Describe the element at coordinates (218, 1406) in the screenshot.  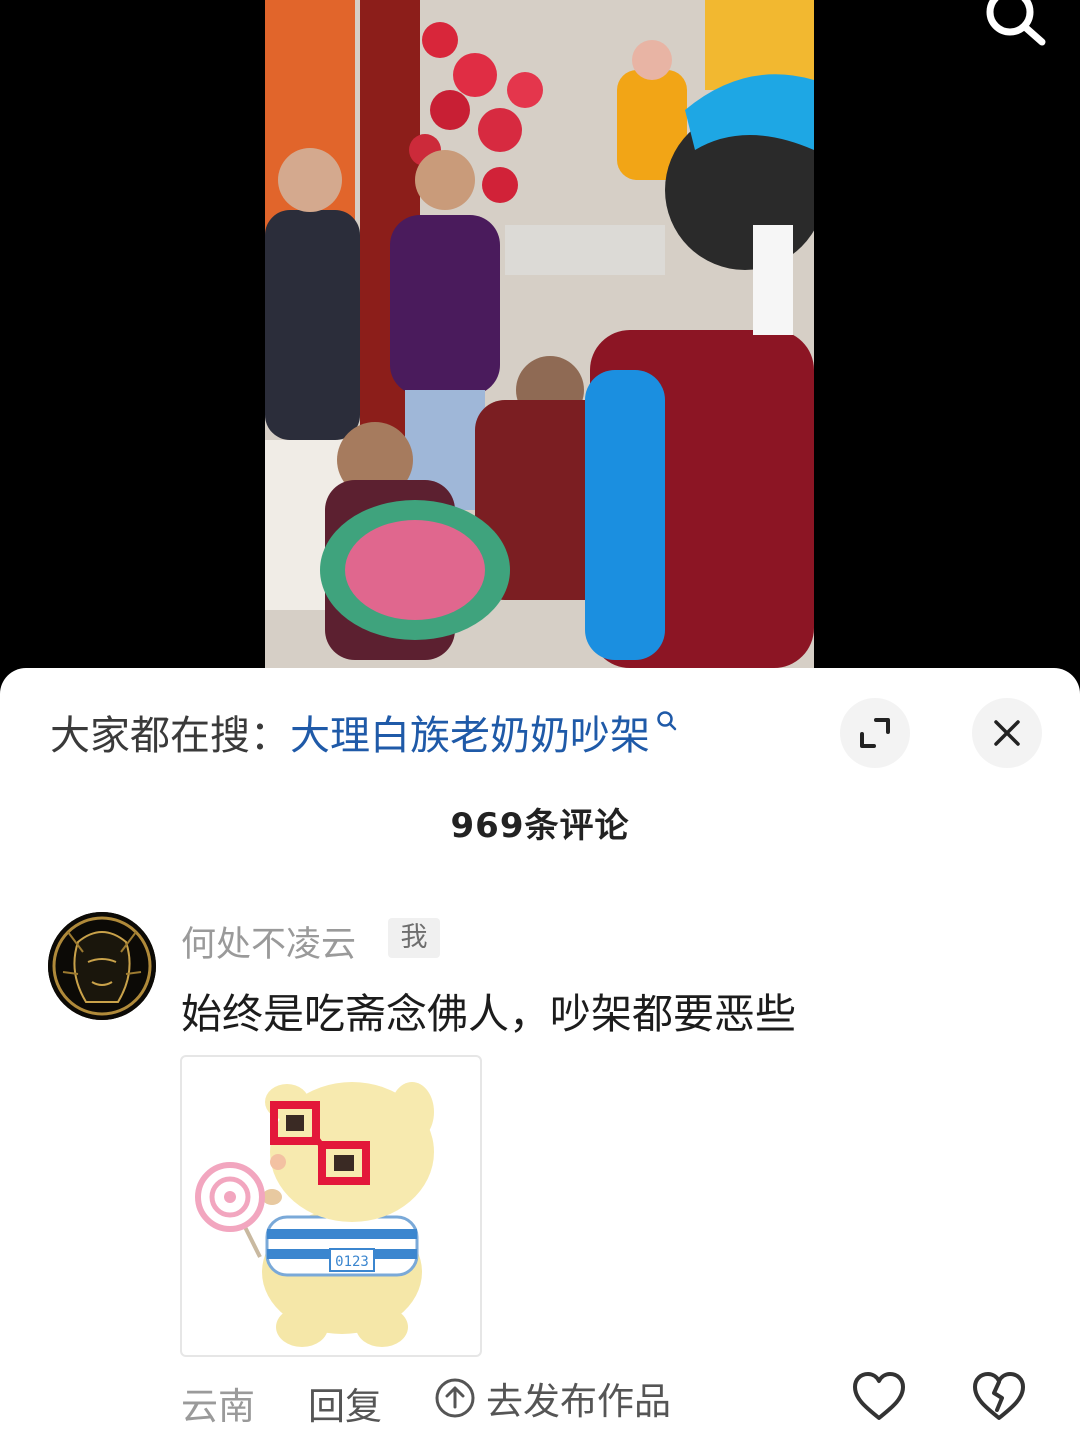
I see `comment-location: 云南` at that location.